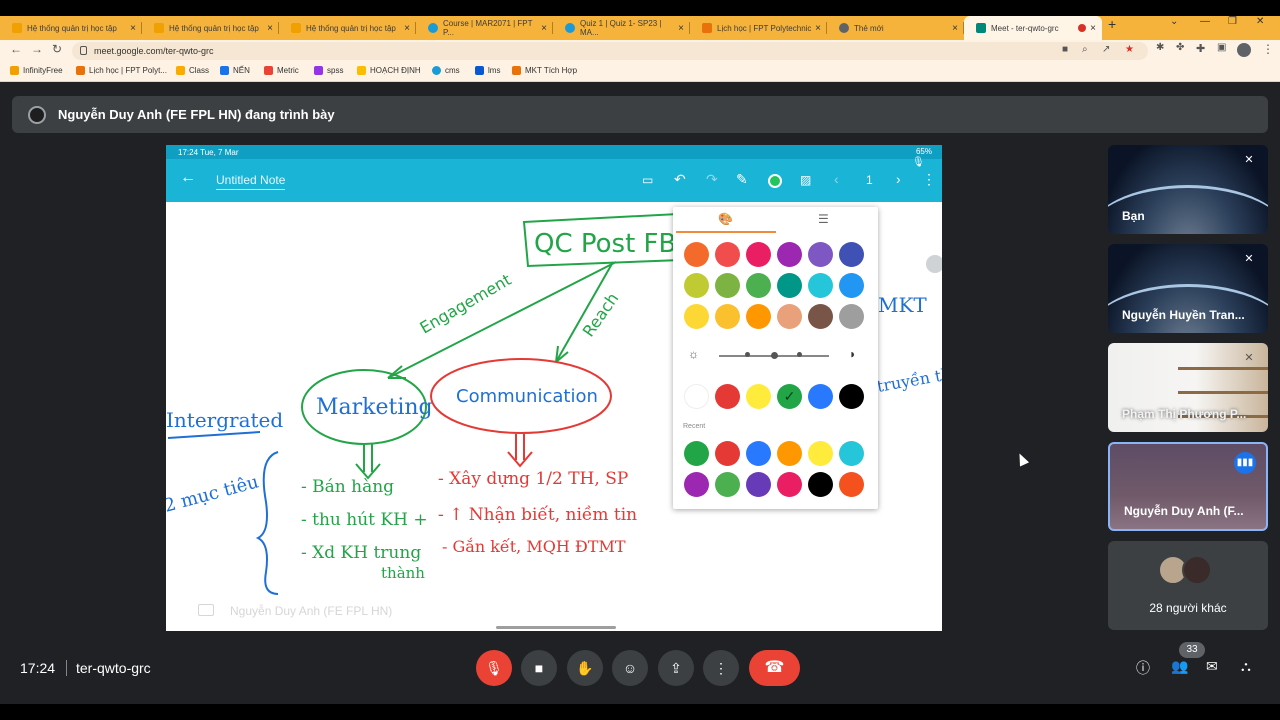 This screenshot has height=720, width=1280. I want to click on omnibox: meet.google.com/ter-qwto-grc ■ ⌕ ↗ ★, so click(610, 51).